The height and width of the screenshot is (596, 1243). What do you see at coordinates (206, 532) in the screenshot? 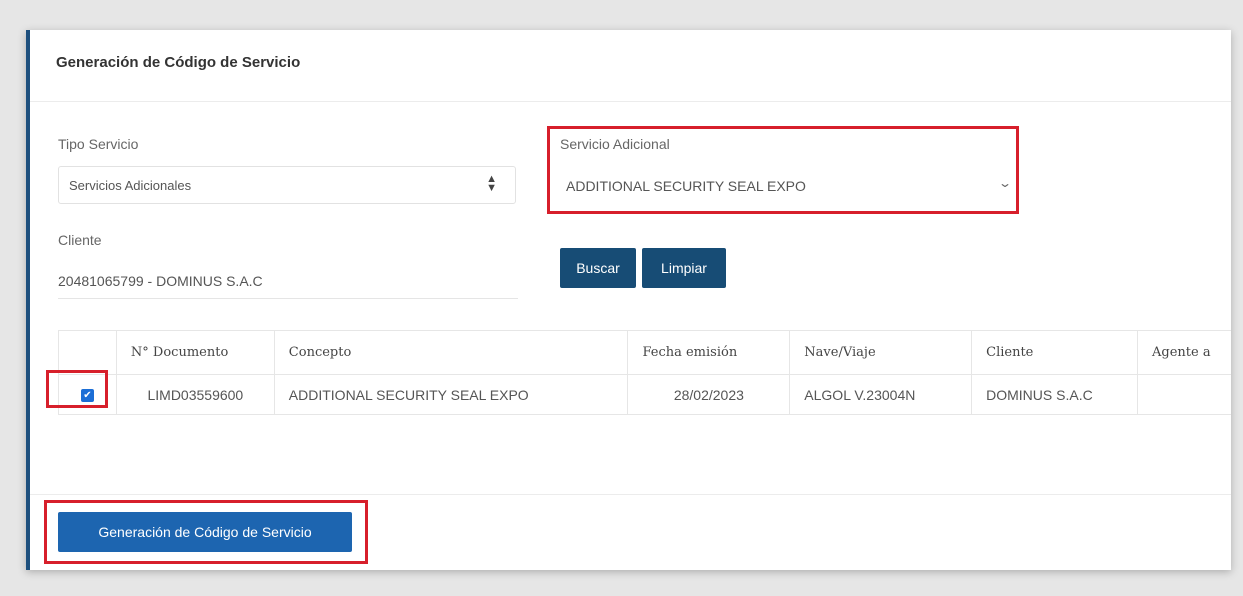
I see `generate-button-highlight` at bounding box center [206, 532].